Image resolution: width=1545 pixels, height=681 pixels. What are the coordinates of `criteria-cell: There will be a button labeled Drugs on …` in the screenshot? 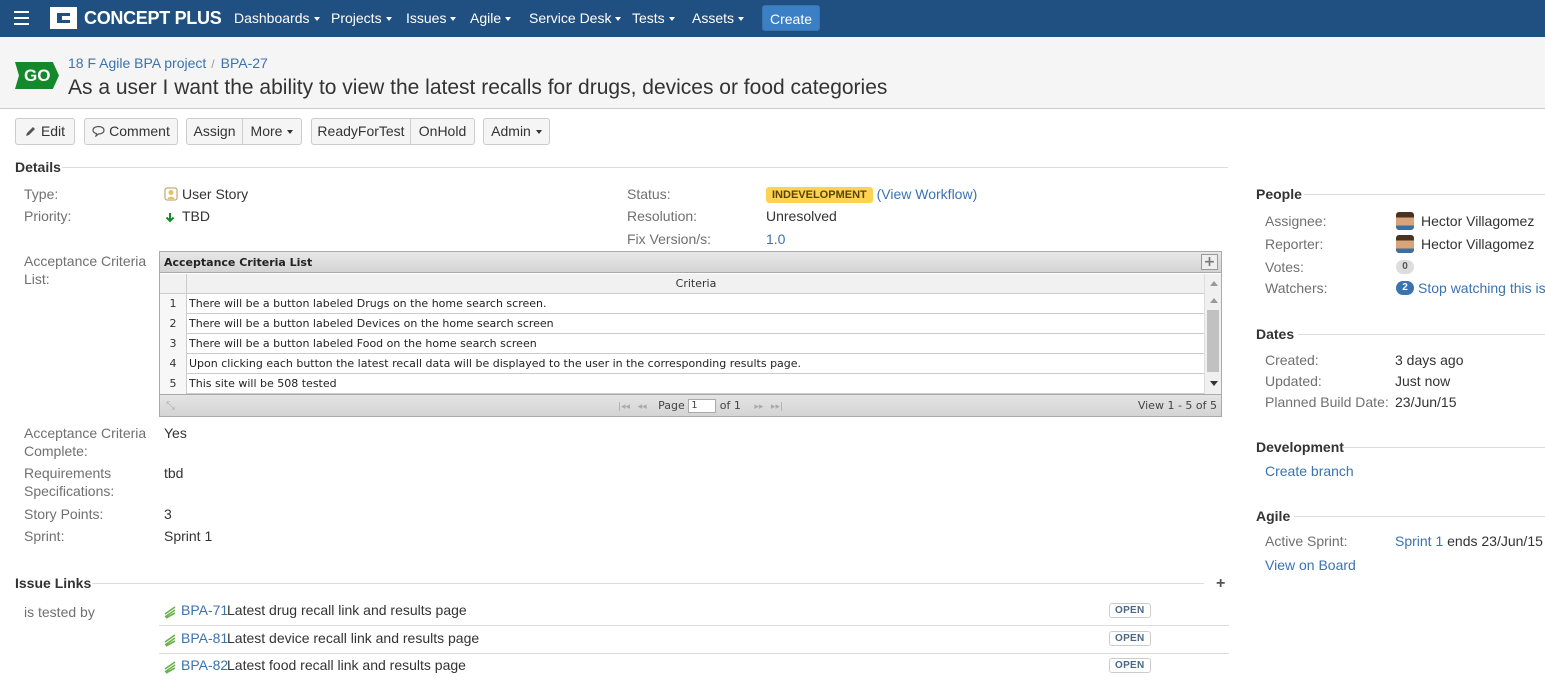 It's located at (695, 304).